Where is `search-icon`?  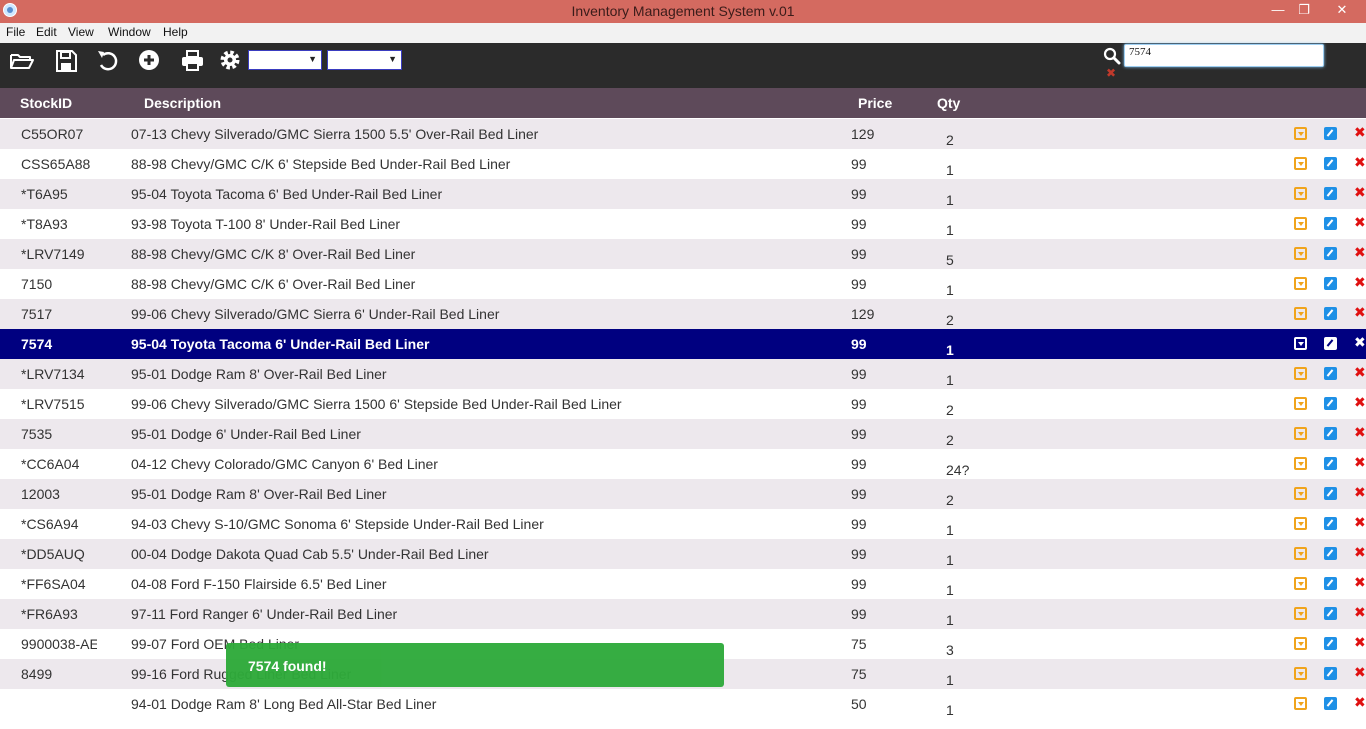 search-icon is located at coordinates (1112, 56).